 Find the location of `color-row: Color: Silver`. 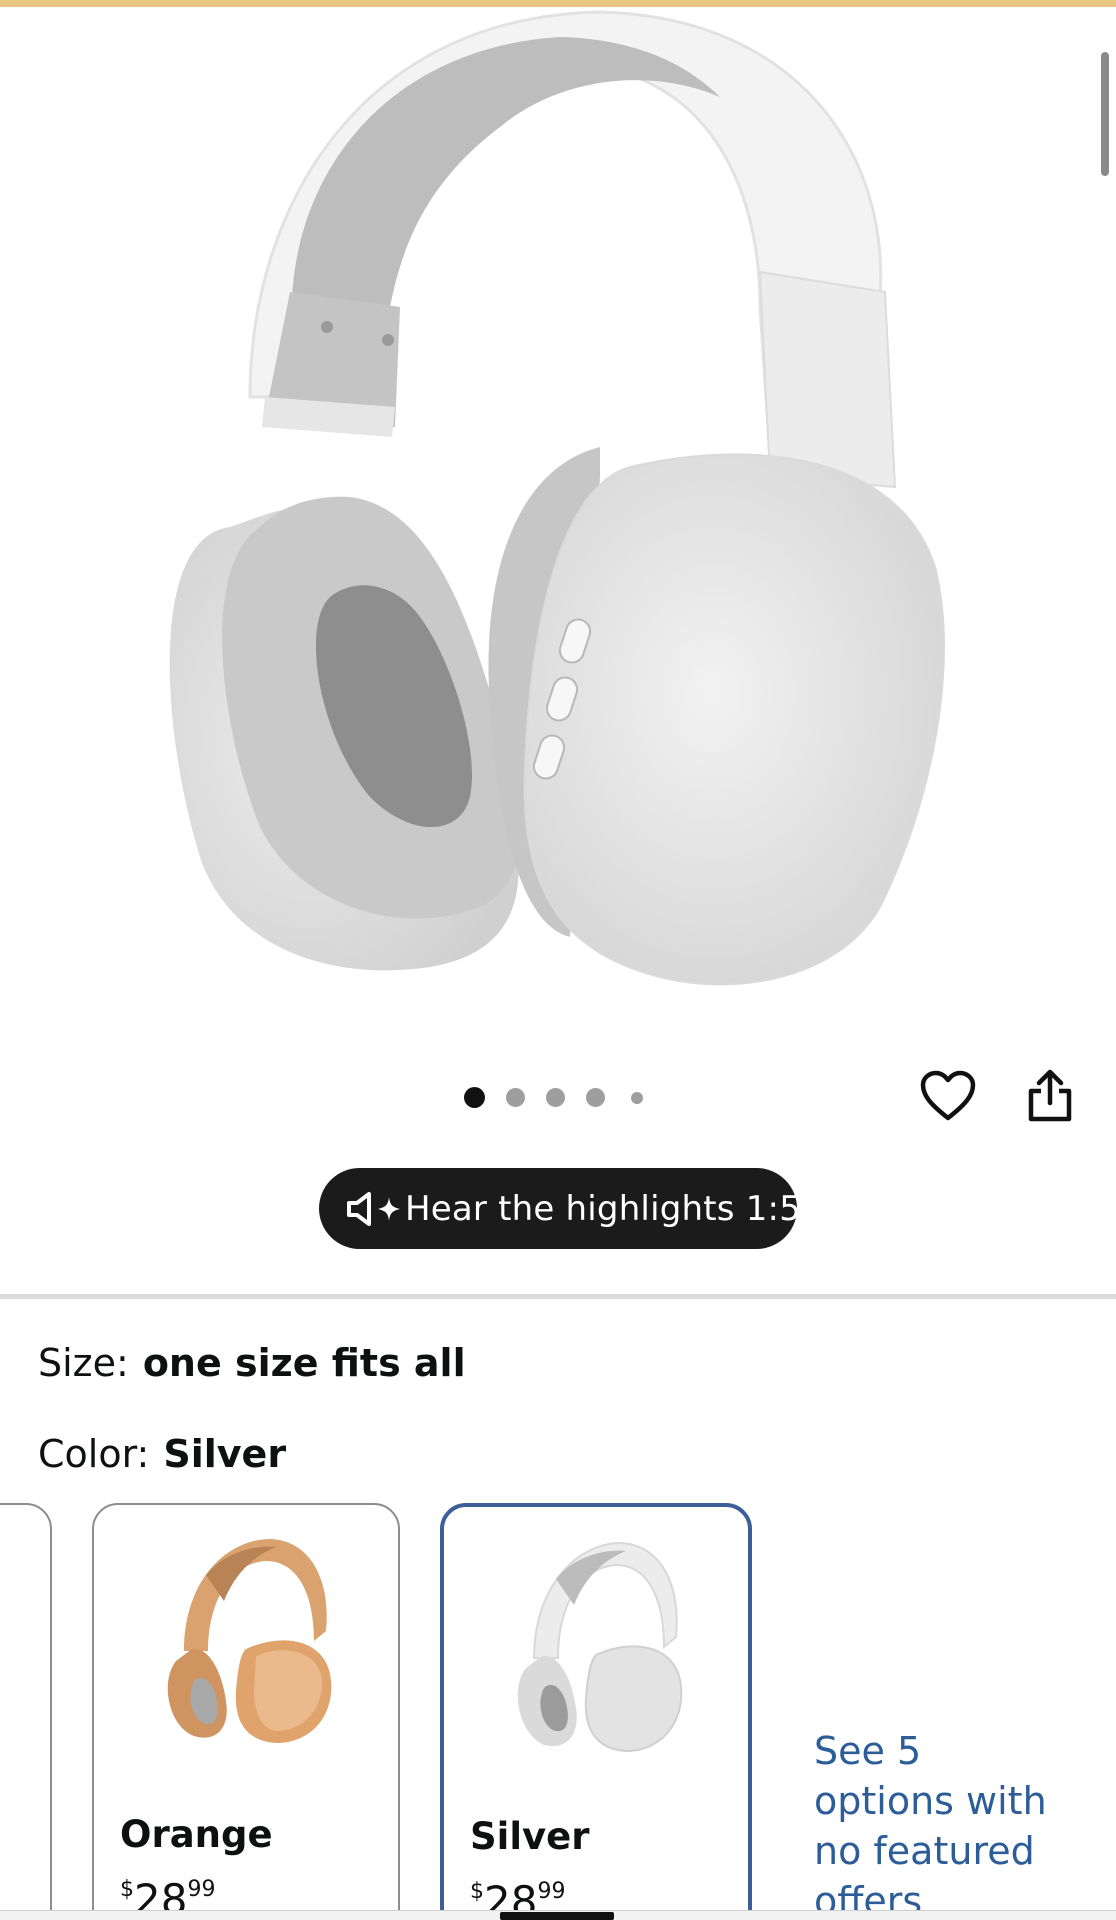

color-row: Color: Silver is located at coordinates (162, 1454).